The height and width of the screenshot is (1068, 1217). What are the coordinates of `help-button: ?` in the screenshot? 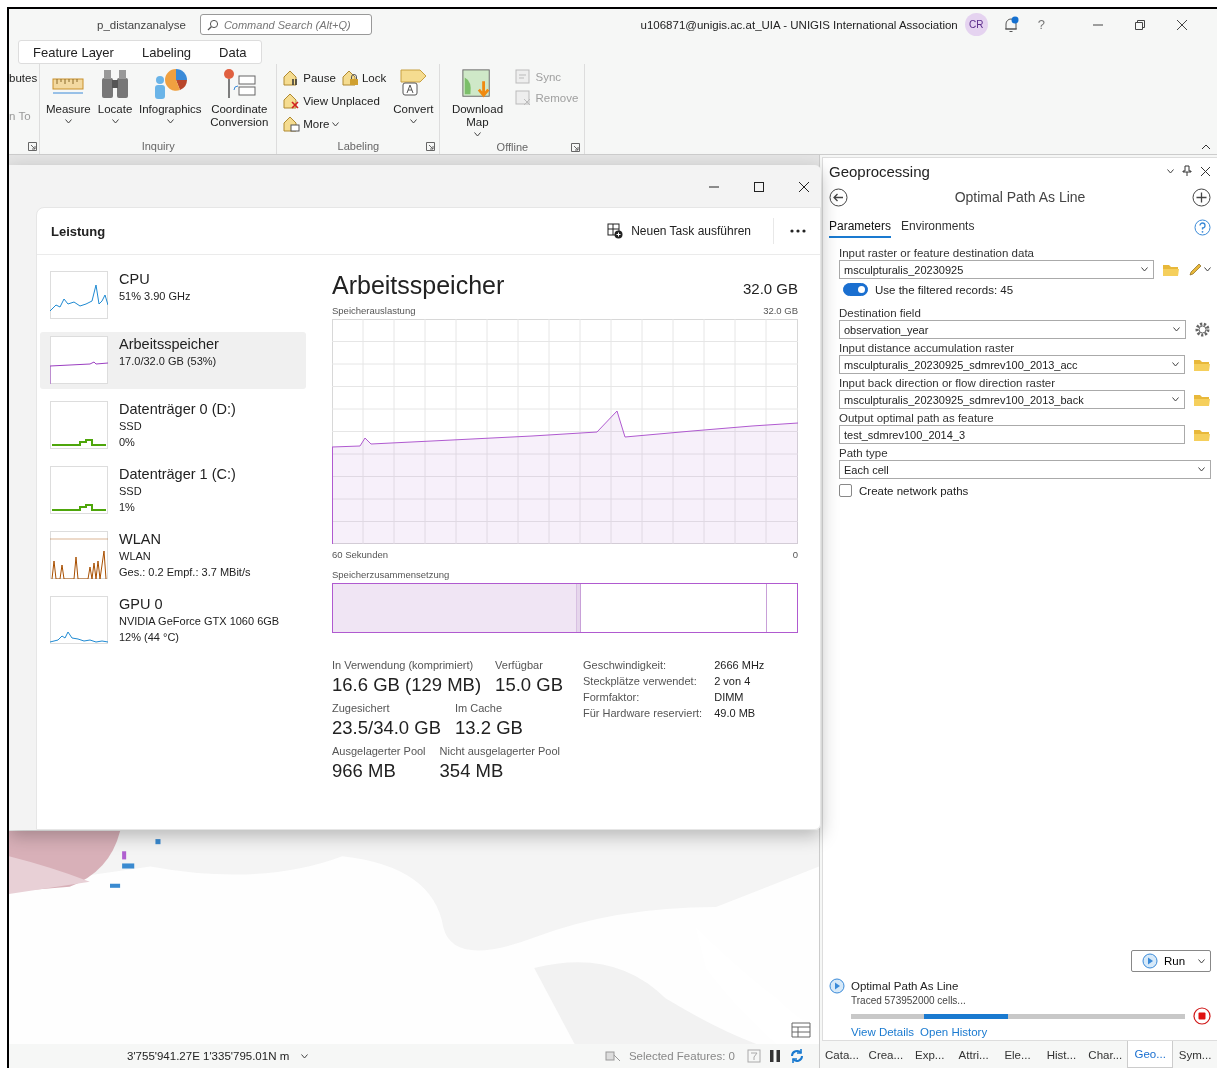 It's located at (1041, 24).